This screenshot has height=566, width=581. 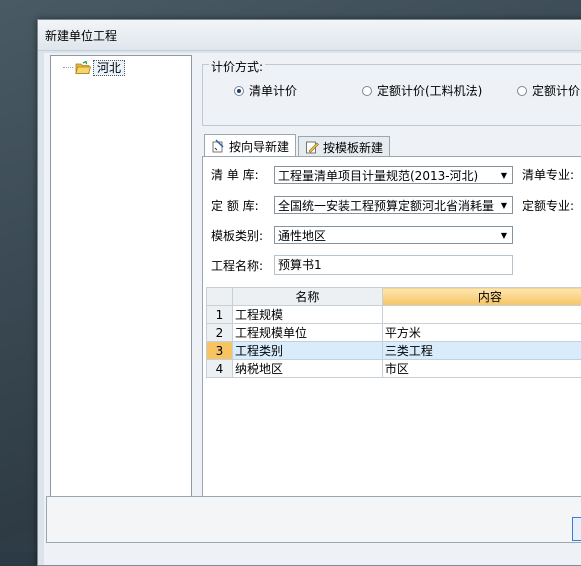 I want to click on table-row: 4 纳税地区 市区, so click(x=394, y=369).